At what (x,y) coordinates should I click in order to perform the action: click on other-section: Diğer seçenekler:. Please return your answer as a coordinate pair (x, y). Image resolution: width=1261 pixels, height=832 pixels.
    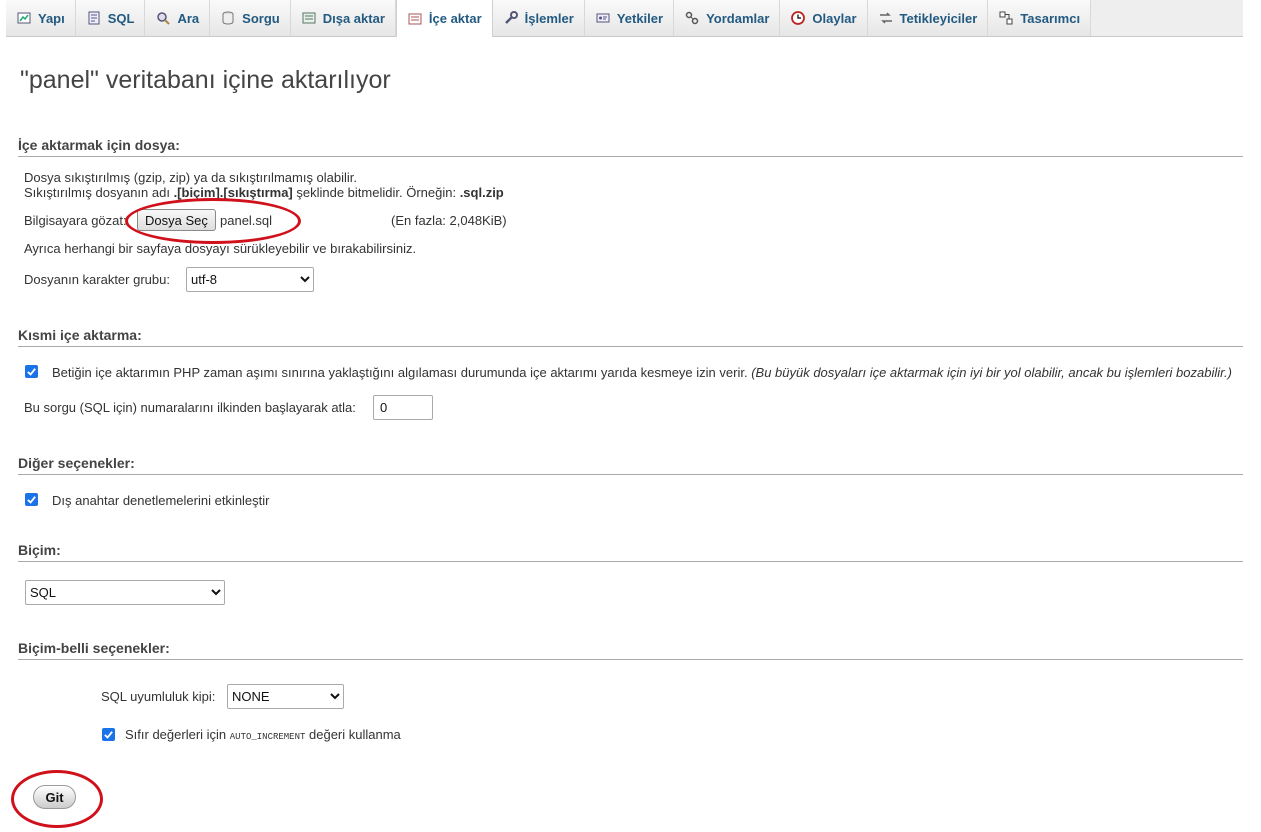
    Looking at the image, I should click on (630, 465).